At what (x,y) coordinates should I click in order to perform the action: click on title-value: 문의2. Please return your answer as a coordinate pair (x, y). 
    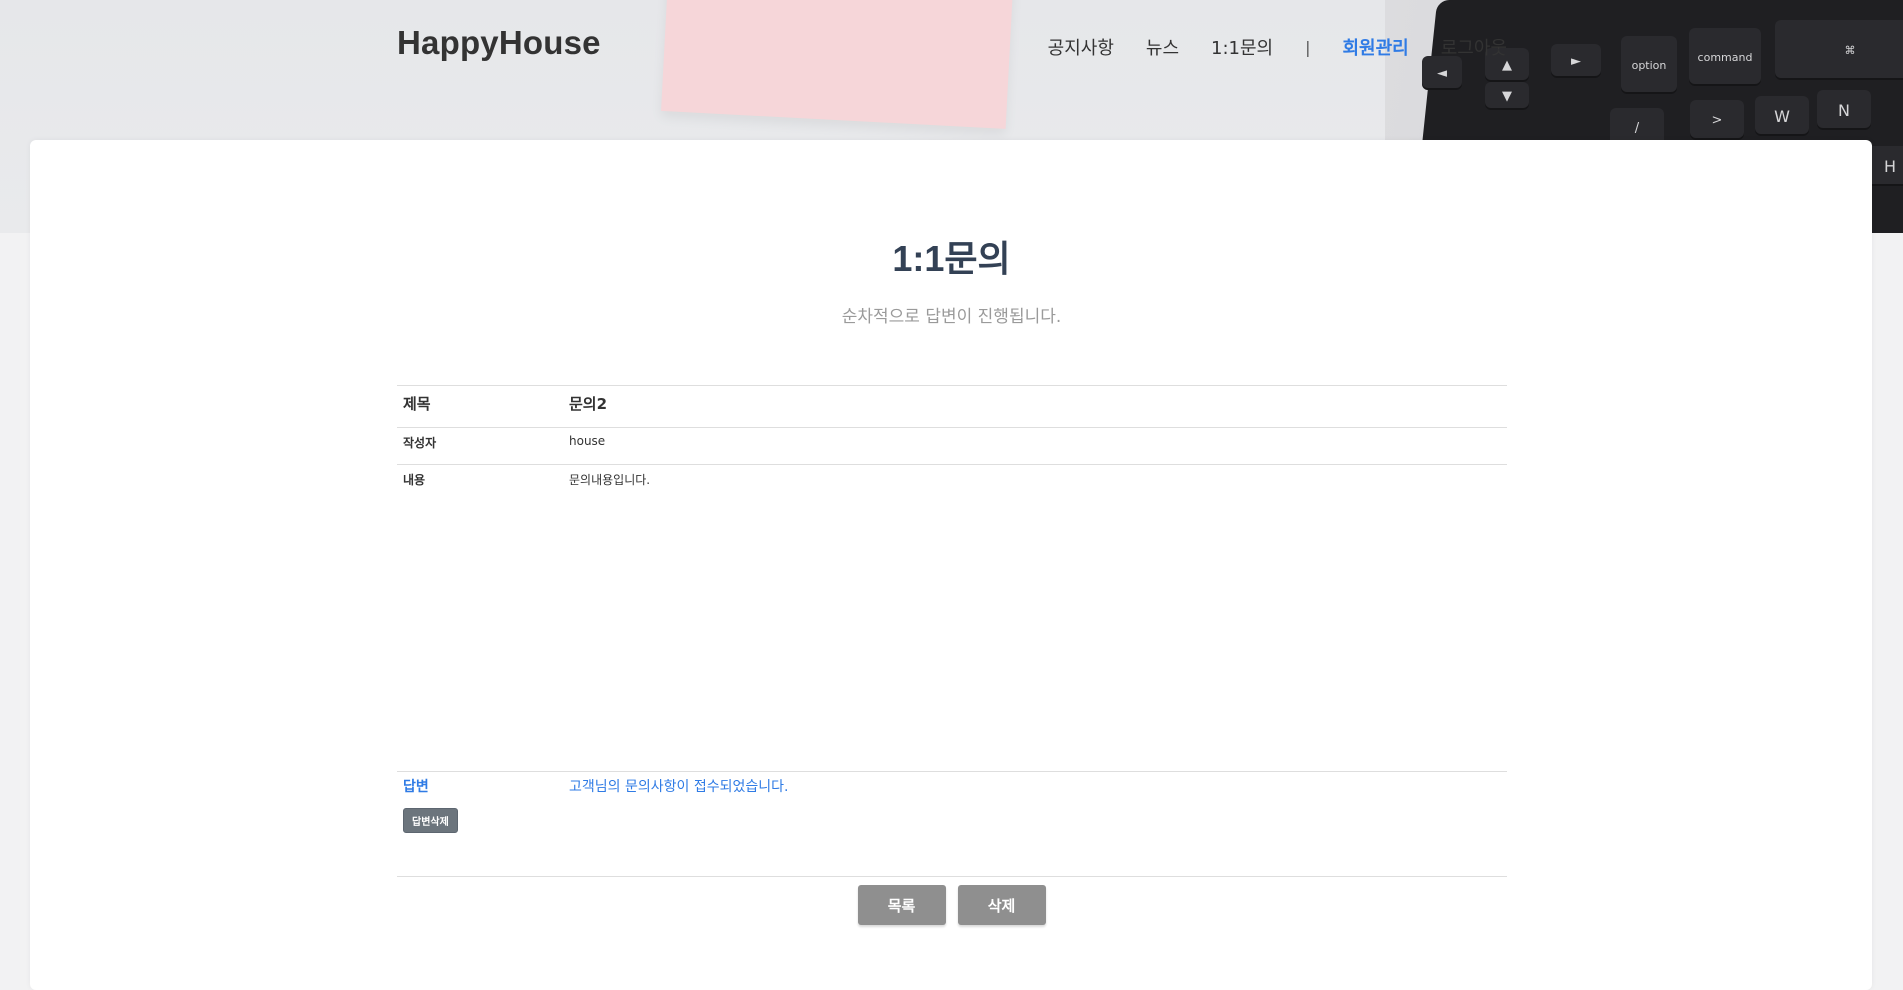
    Looking at the image, I should click on (1035, 406).